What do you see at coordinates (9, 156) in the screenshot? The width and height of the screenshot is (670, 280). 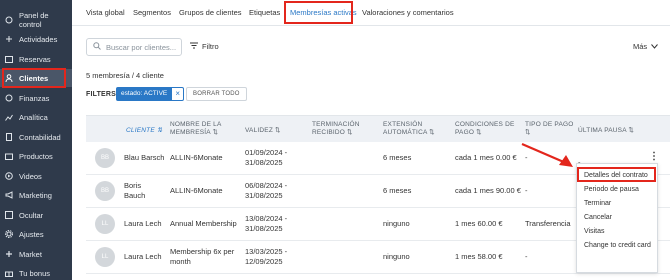 I see `box-icon` at bounding box center [9, 156].